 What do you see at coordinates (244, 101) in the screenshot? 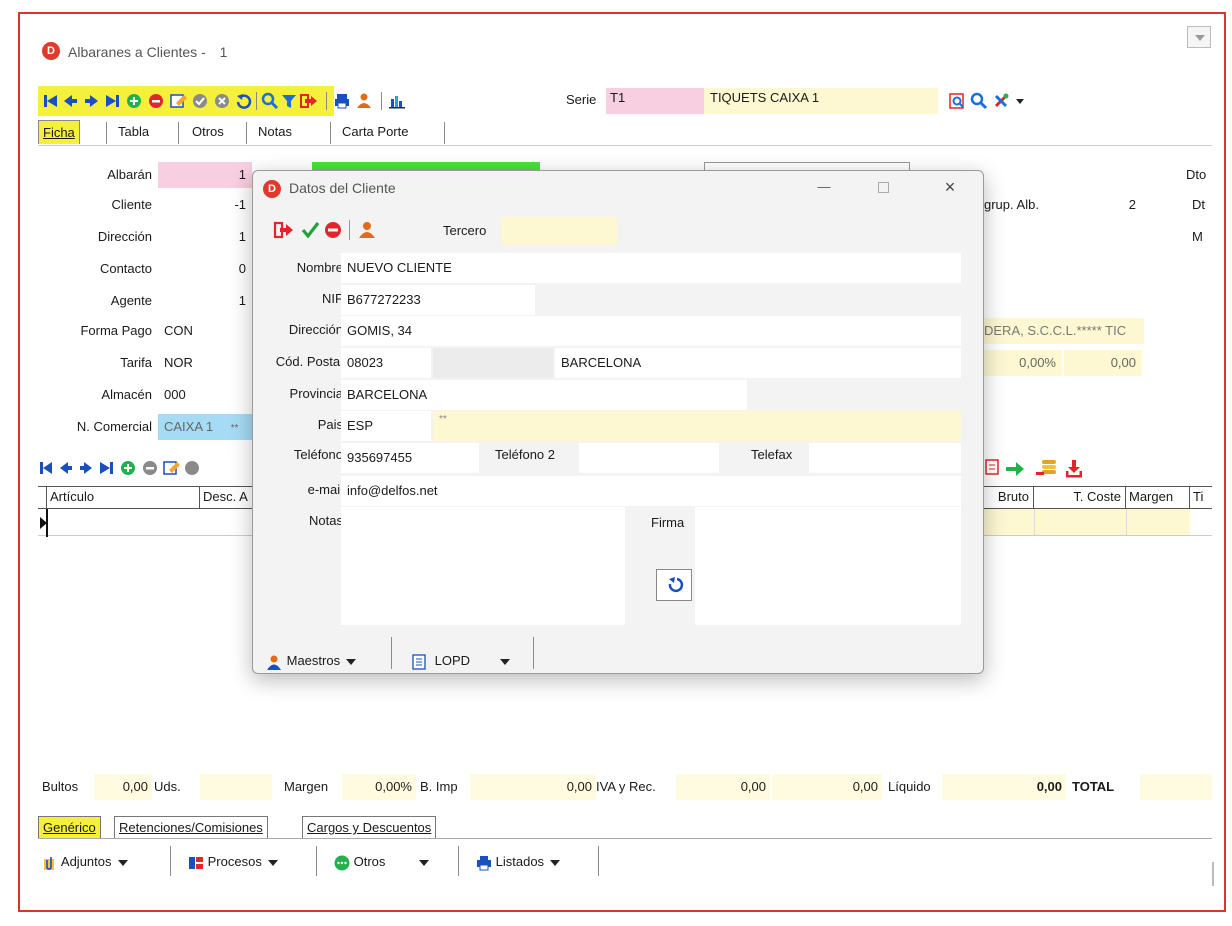
I see `refresh-icon` at bounding box center [244, 101].